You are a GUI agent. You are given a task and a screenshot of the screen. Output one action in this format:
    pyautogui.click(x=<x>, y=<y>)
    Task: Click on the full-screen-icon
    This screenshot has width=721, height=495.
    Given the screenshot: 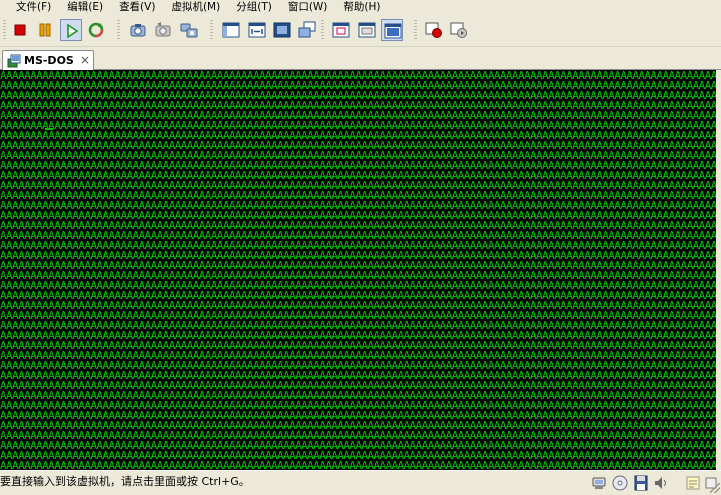 What is the action you would take?
    pyautogui.click(x=282, y=30)
    